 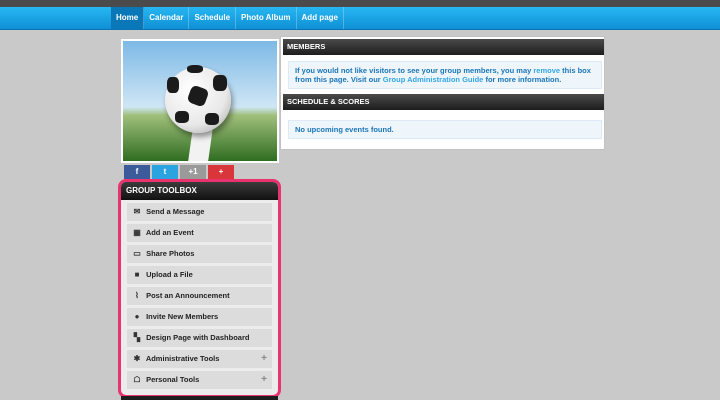 What do you see at coordinates (137, 232) in the screenshot?
I see `calendar-icon: ▦` at bounding box center [137, 232].